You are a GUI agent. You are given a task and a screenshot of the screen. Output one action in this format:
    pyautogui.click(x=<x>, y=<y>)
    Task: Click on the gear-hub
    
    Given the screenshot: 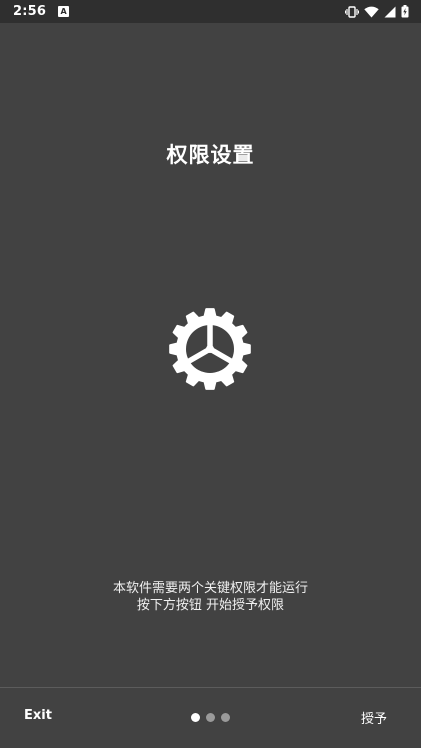 What is the action you would take?
    pyautogui.click(x=210, y=349)
    